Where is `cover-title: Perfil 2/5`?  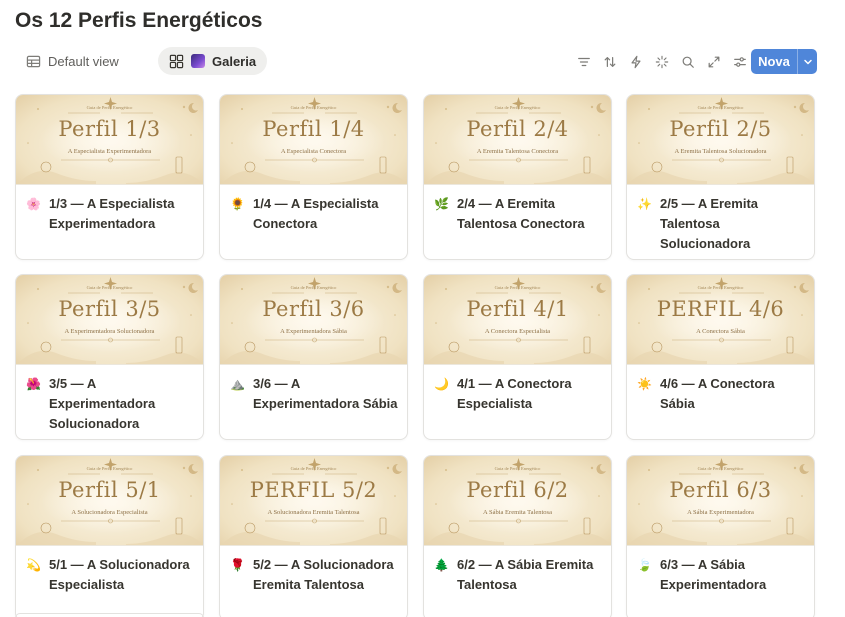
cover-title: Perfil 2/5 is located at coordinates (720, 129).